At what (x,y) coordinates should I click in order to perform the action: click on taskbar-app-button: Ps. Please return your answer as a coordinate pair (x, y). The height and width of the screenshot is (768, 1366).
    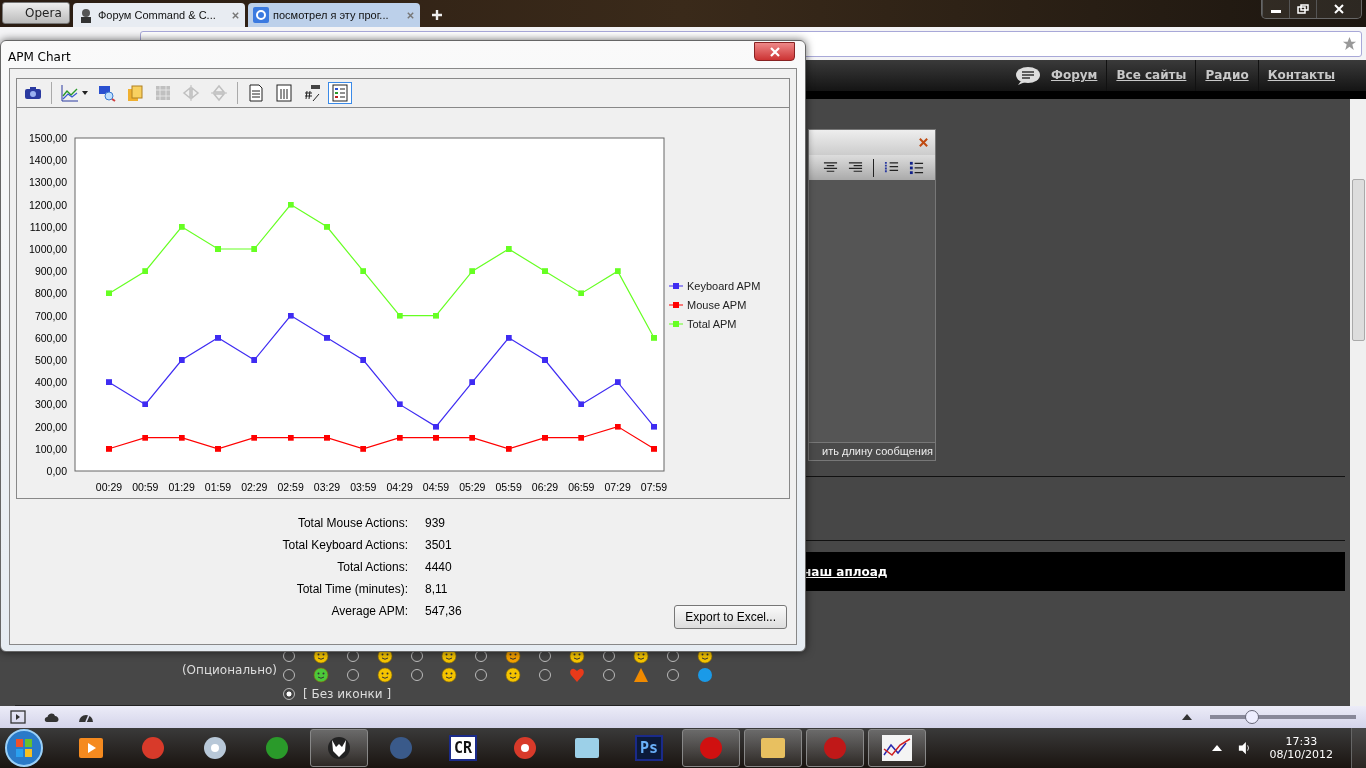
    Looking at the image, I should click on (649, 748).